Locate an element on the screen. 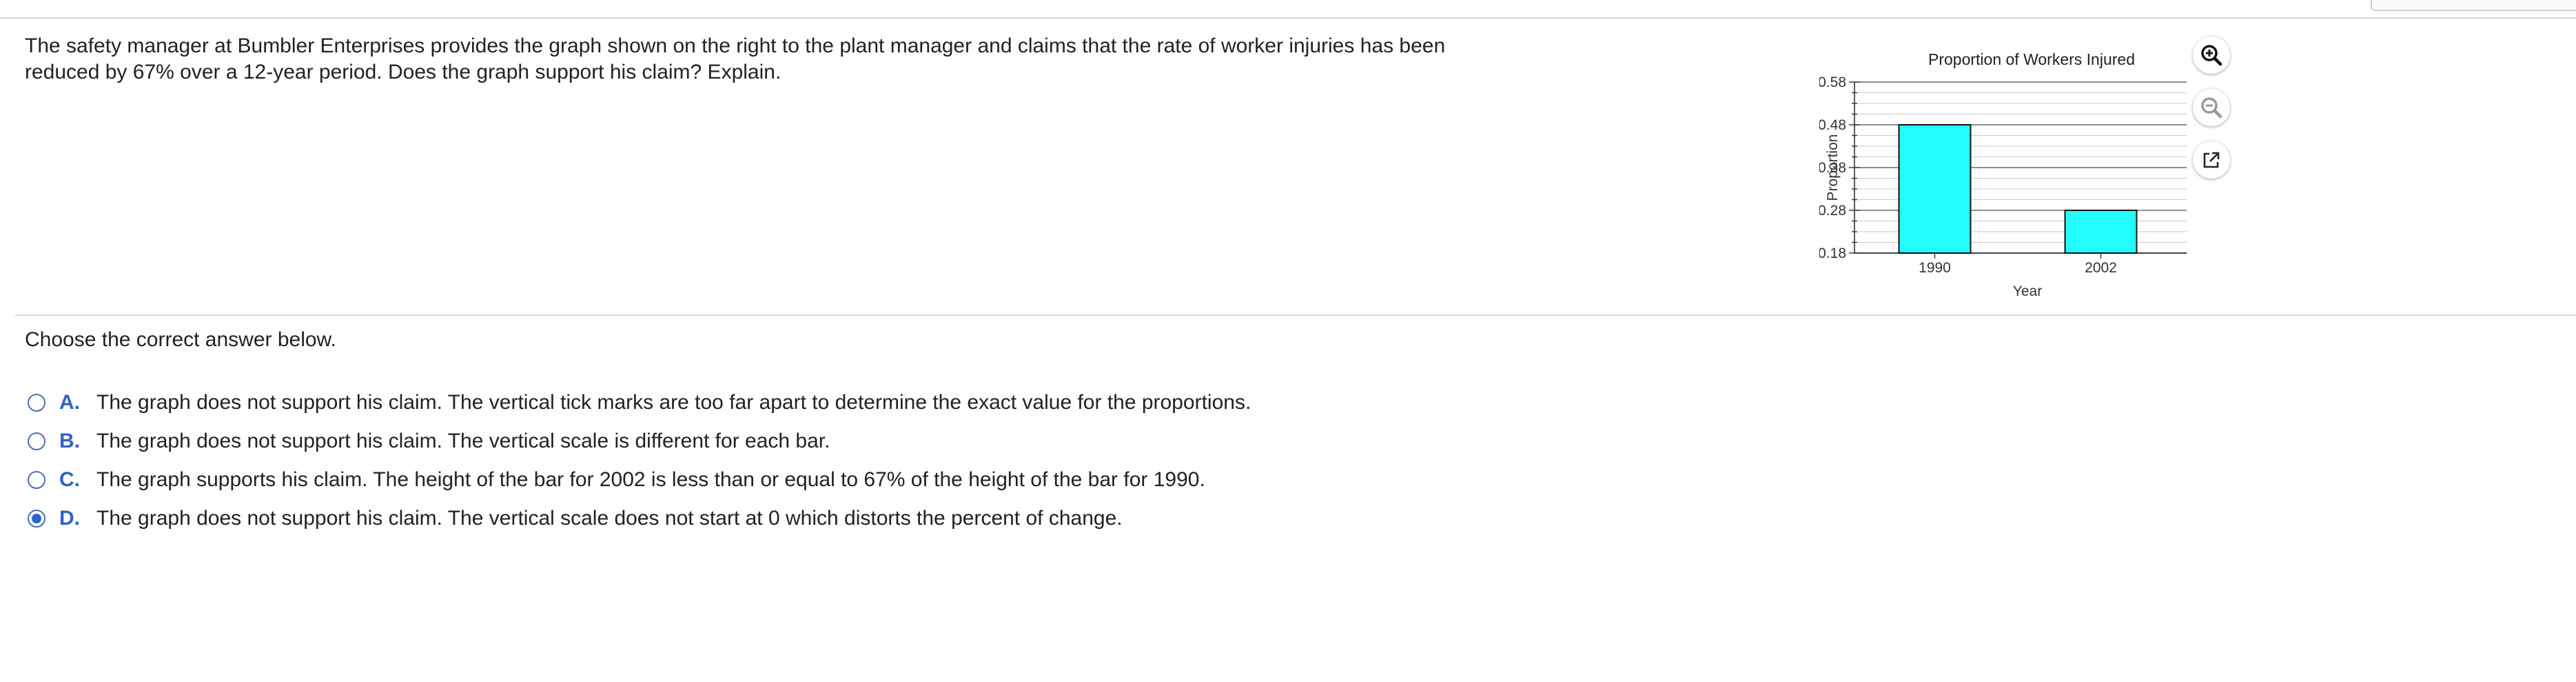 The image size is (2576, 682). zoom-out-icon is located at coordinates (2211, 108).